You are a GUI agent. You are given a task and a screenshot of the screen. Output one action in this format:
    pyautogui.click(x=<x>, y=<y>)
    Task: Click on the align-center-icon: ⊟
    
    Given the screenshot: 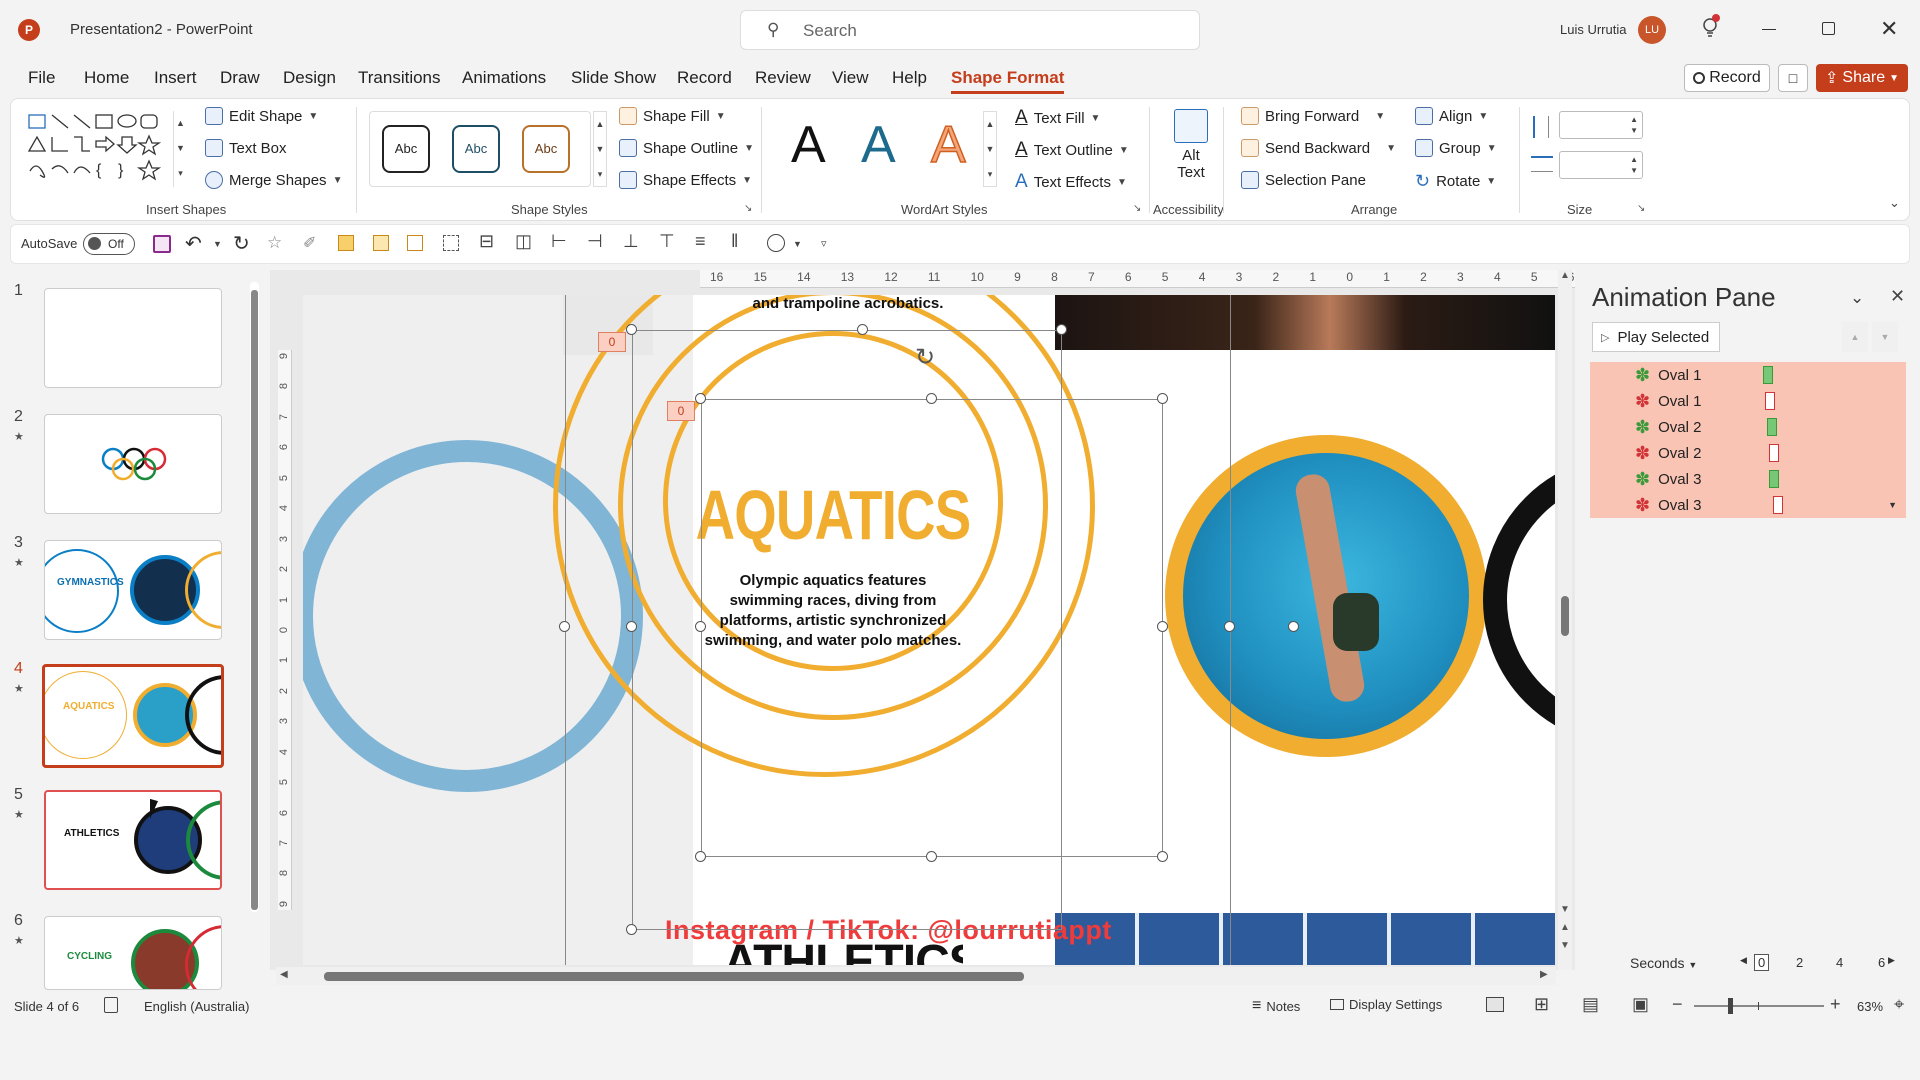 What is the action you would take?
    pyautogui.click(x=486, y=241)
    